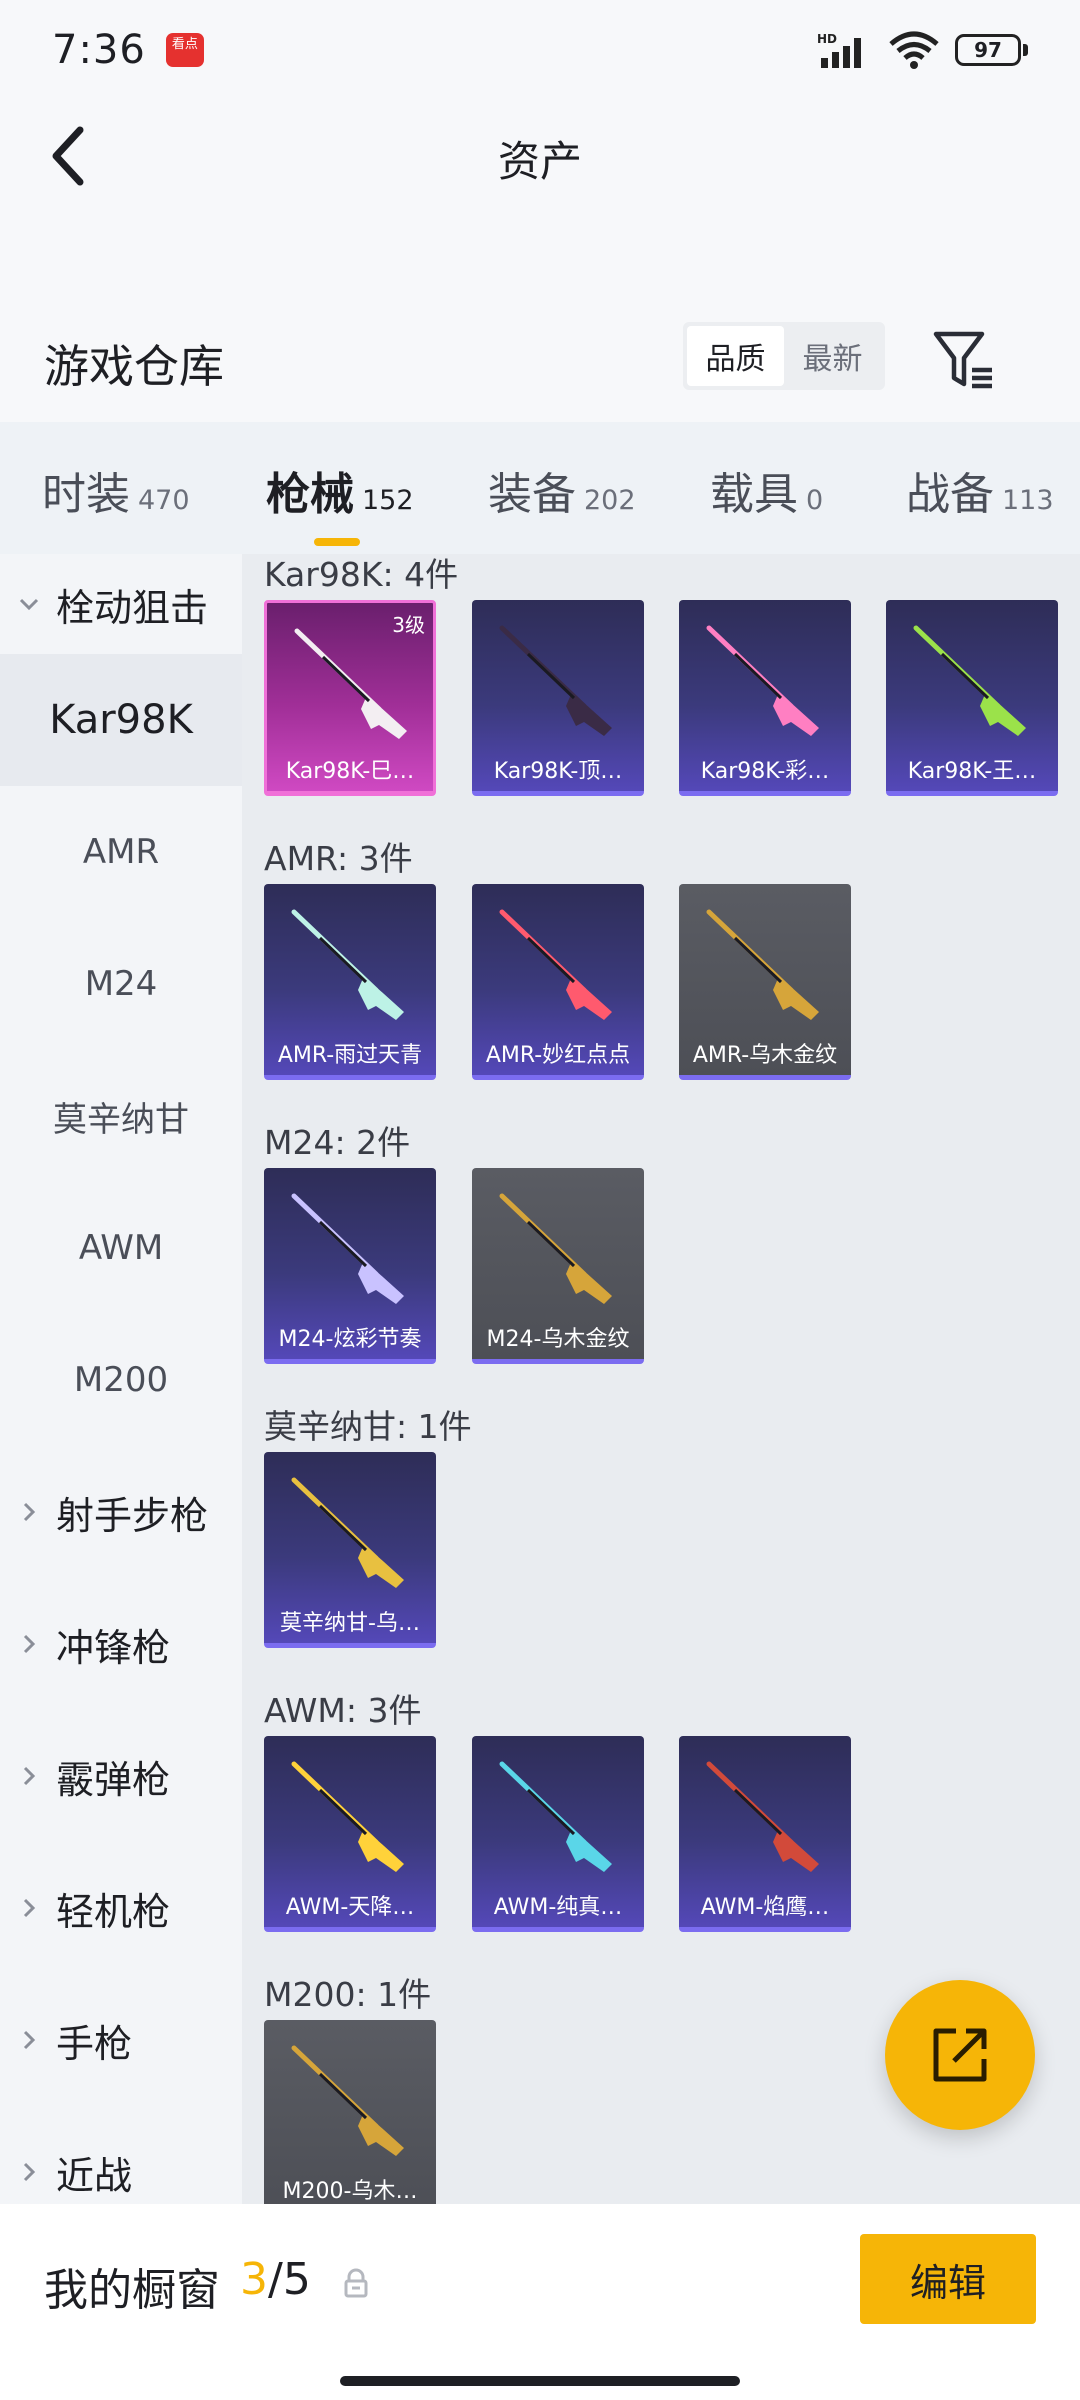 The width and height of the screenshot is (1080, 2400). What do you see at coordinates (540, 2381) in the screenshot?
I see `home-indicator` at bounding box center [540, 2381].